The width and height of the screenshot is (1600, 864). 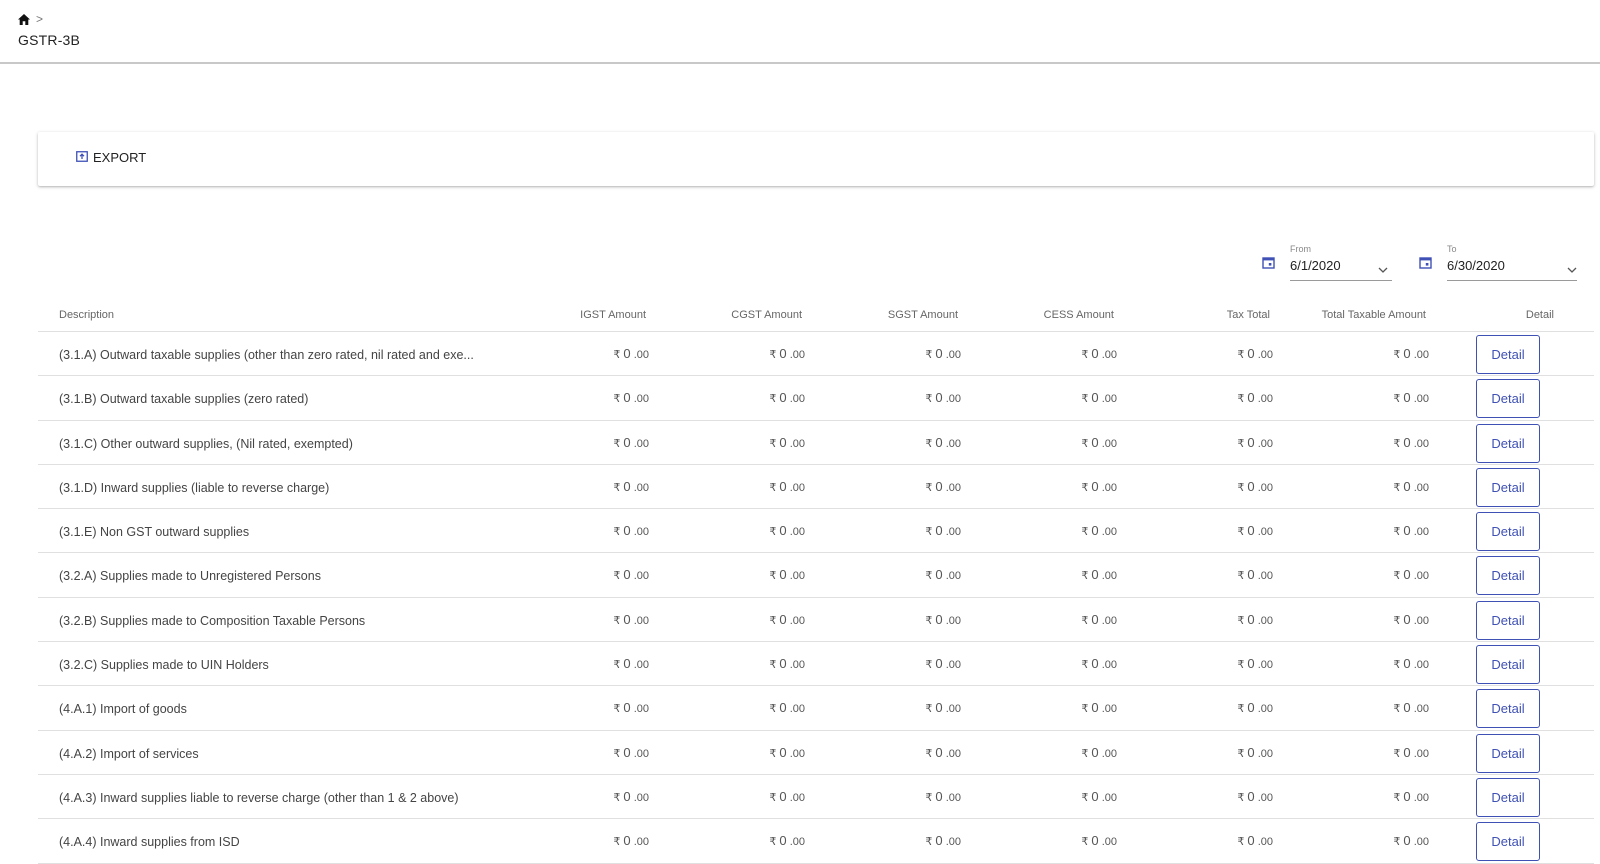 What do you see at coordinates (111, 157) in the screenshot?
I see `export-button: EXPORT` at bounding box center [111, 157].